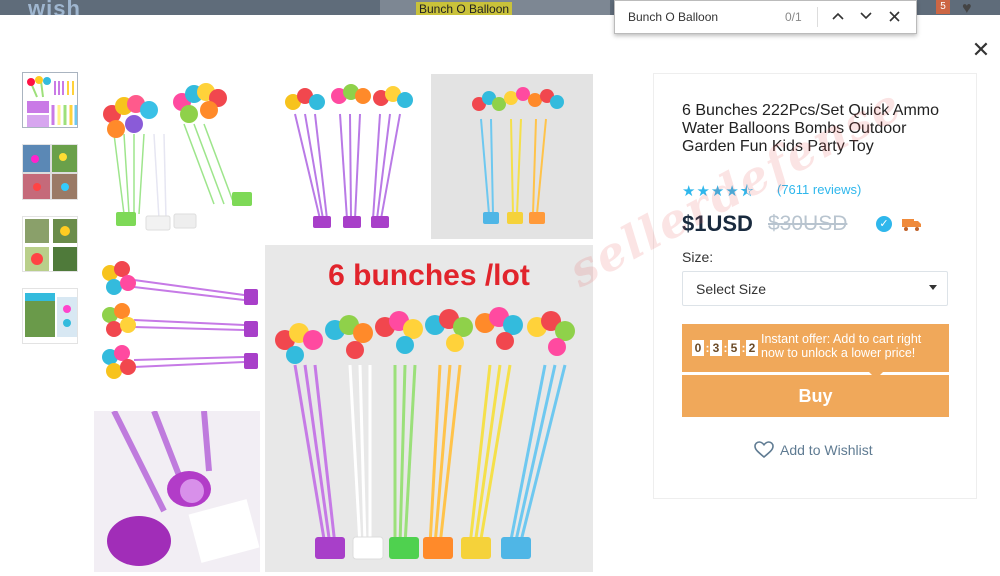 This screenshot has width=1000, height=576. I want to click on heart-outline-icon, so click(764, 450).